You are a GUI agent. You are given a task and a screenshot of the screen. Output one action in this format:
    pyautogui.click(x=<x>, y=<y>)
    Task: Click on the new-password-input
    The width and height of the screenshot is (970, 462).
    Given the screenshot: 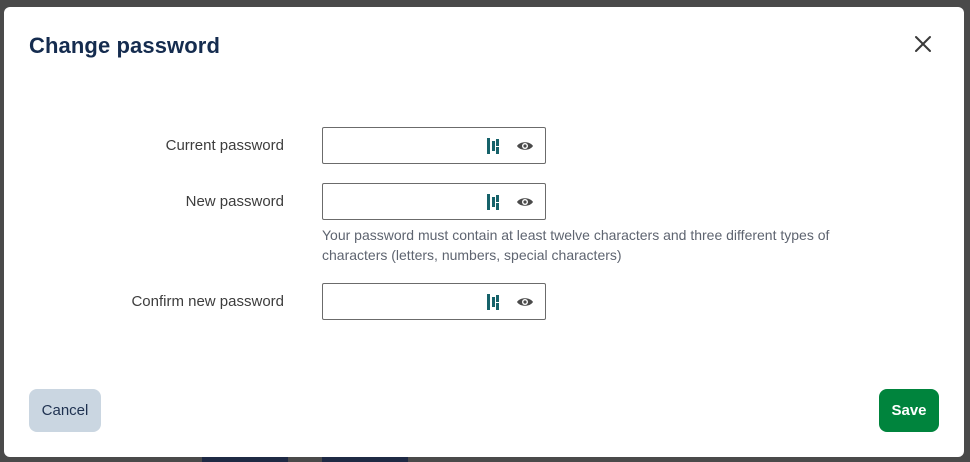 What is the action you would take?
    pyautogui.click(x=406, y=201)
    